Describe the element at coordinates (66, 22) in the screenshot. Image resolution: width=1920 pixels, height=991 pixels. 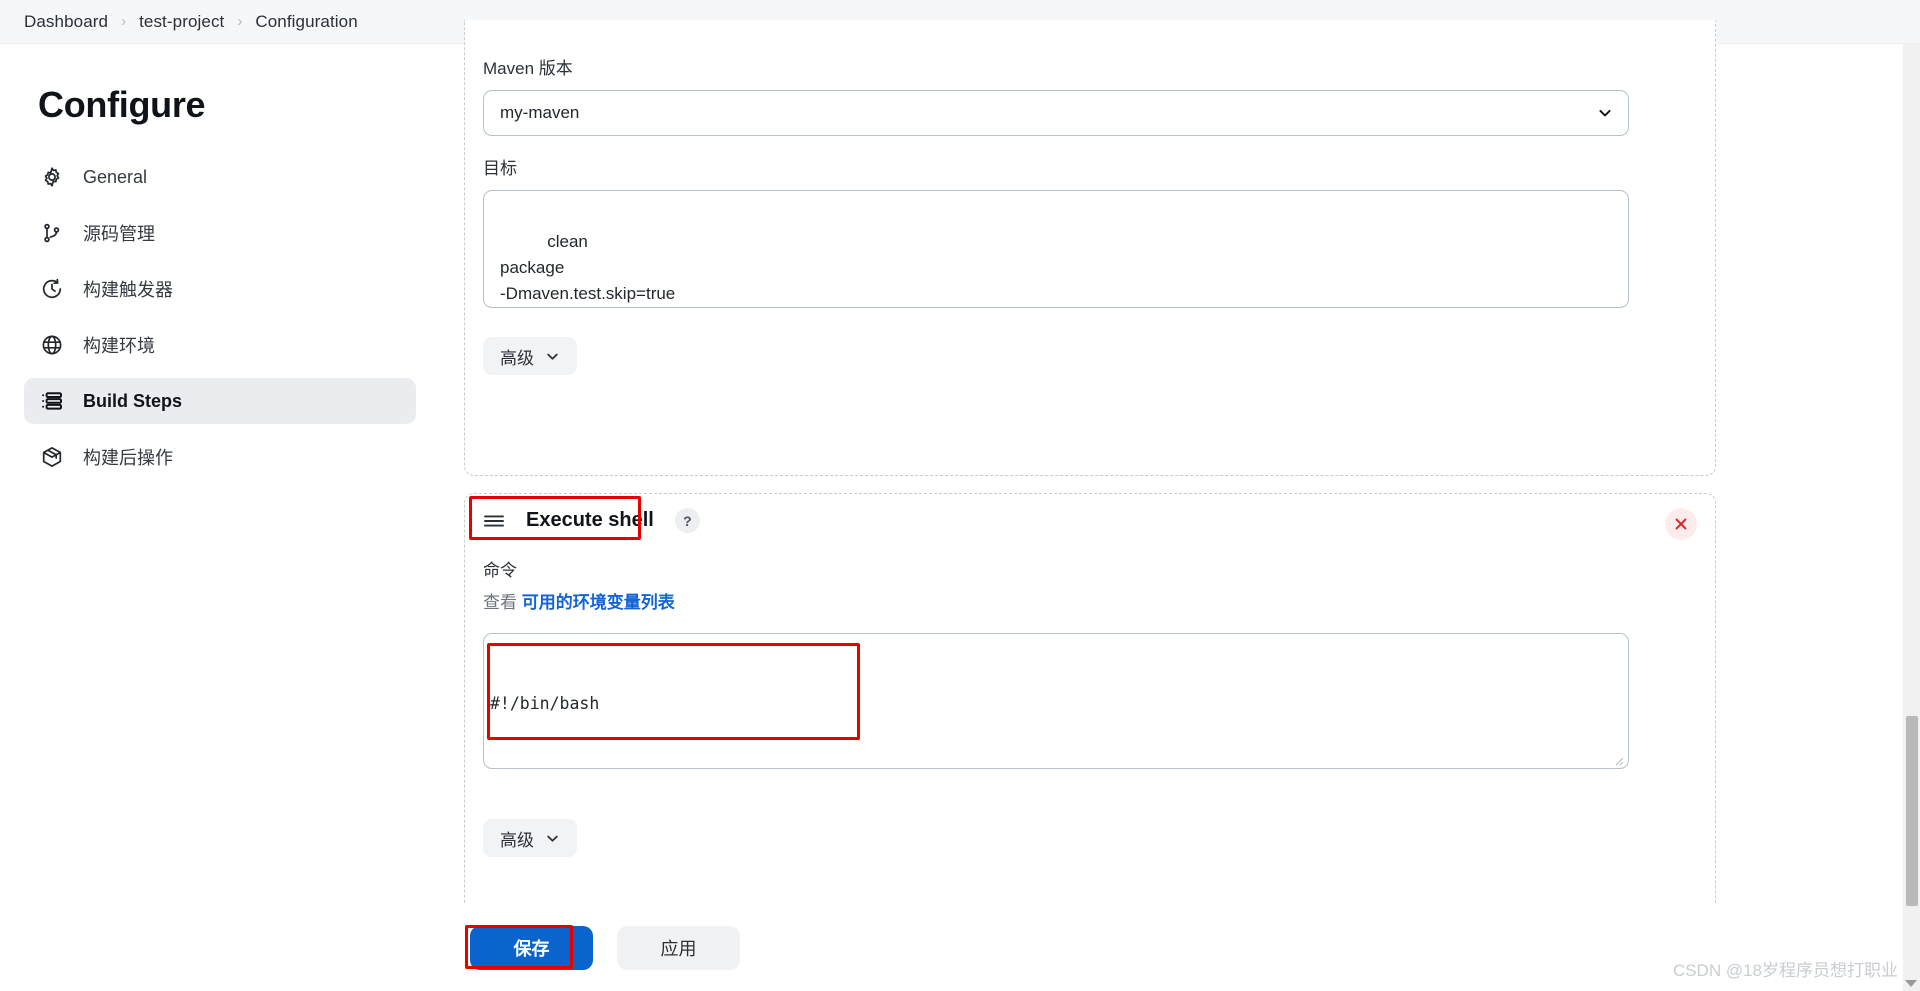
I see `breadcrumb-item-dashboard: Dashboard` at that location.